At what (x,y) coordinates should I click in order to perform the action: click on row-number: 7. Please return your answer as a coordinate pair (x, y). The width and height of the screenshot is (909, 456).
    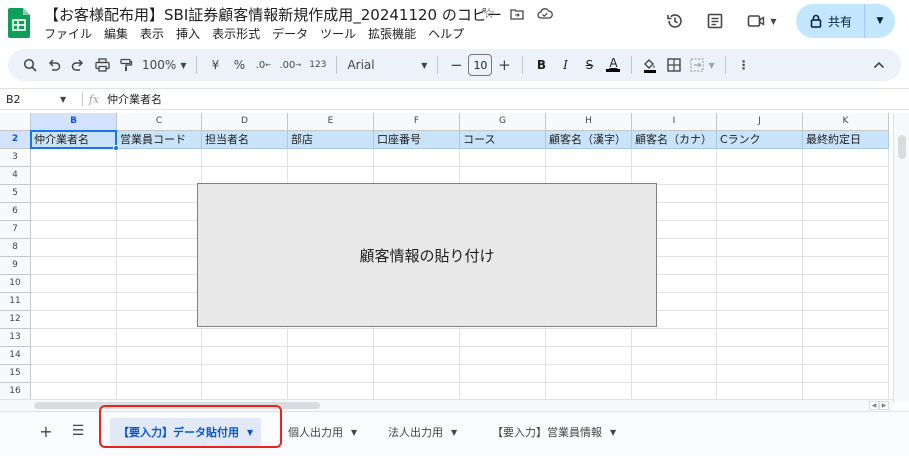
    Looking at the image, I should click on (15, 230).